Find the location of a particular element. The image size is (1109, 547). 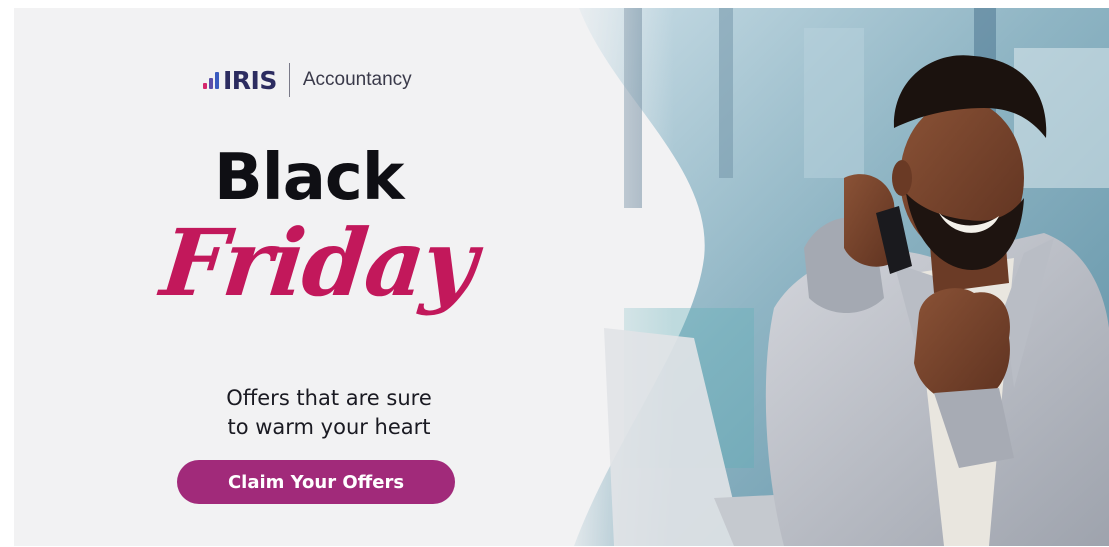

logo-brand: IRIS is located at coordinates (250, 80).